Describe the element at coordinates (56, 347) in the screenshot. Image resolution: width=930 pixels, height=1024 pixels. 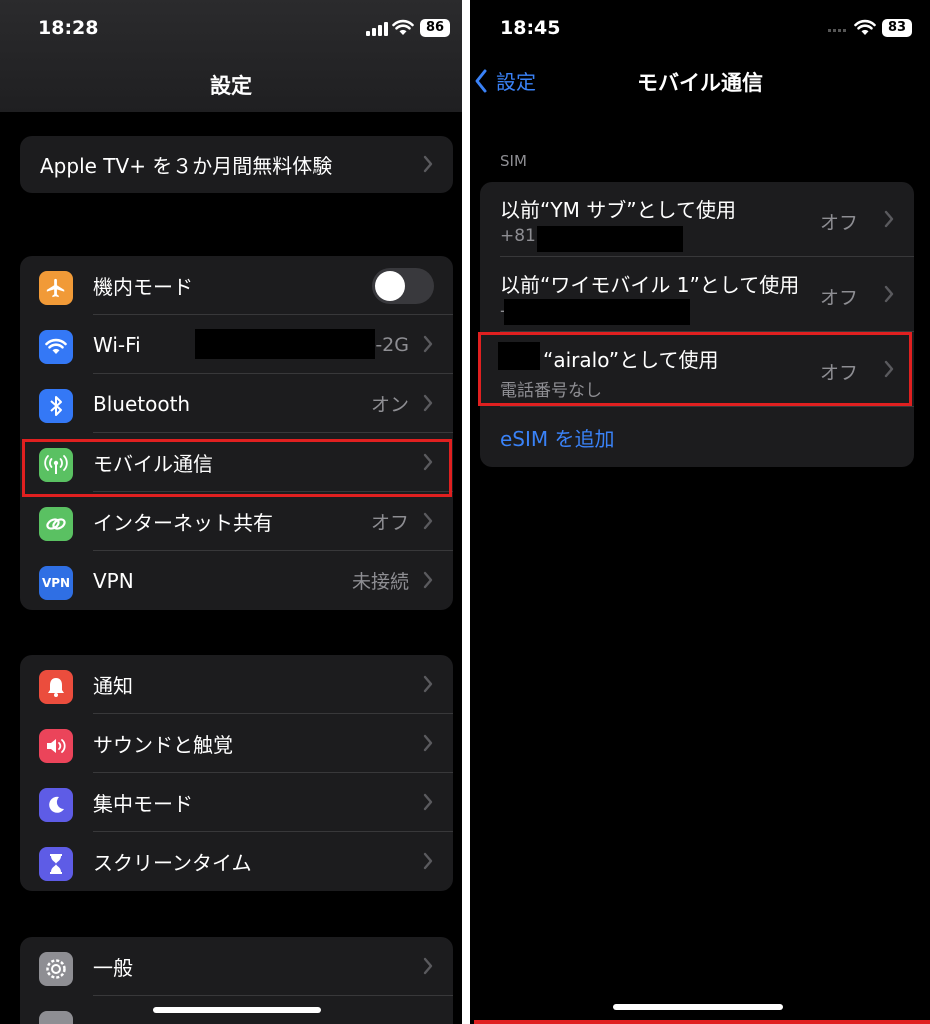
I see `wifi-icon` at that location.